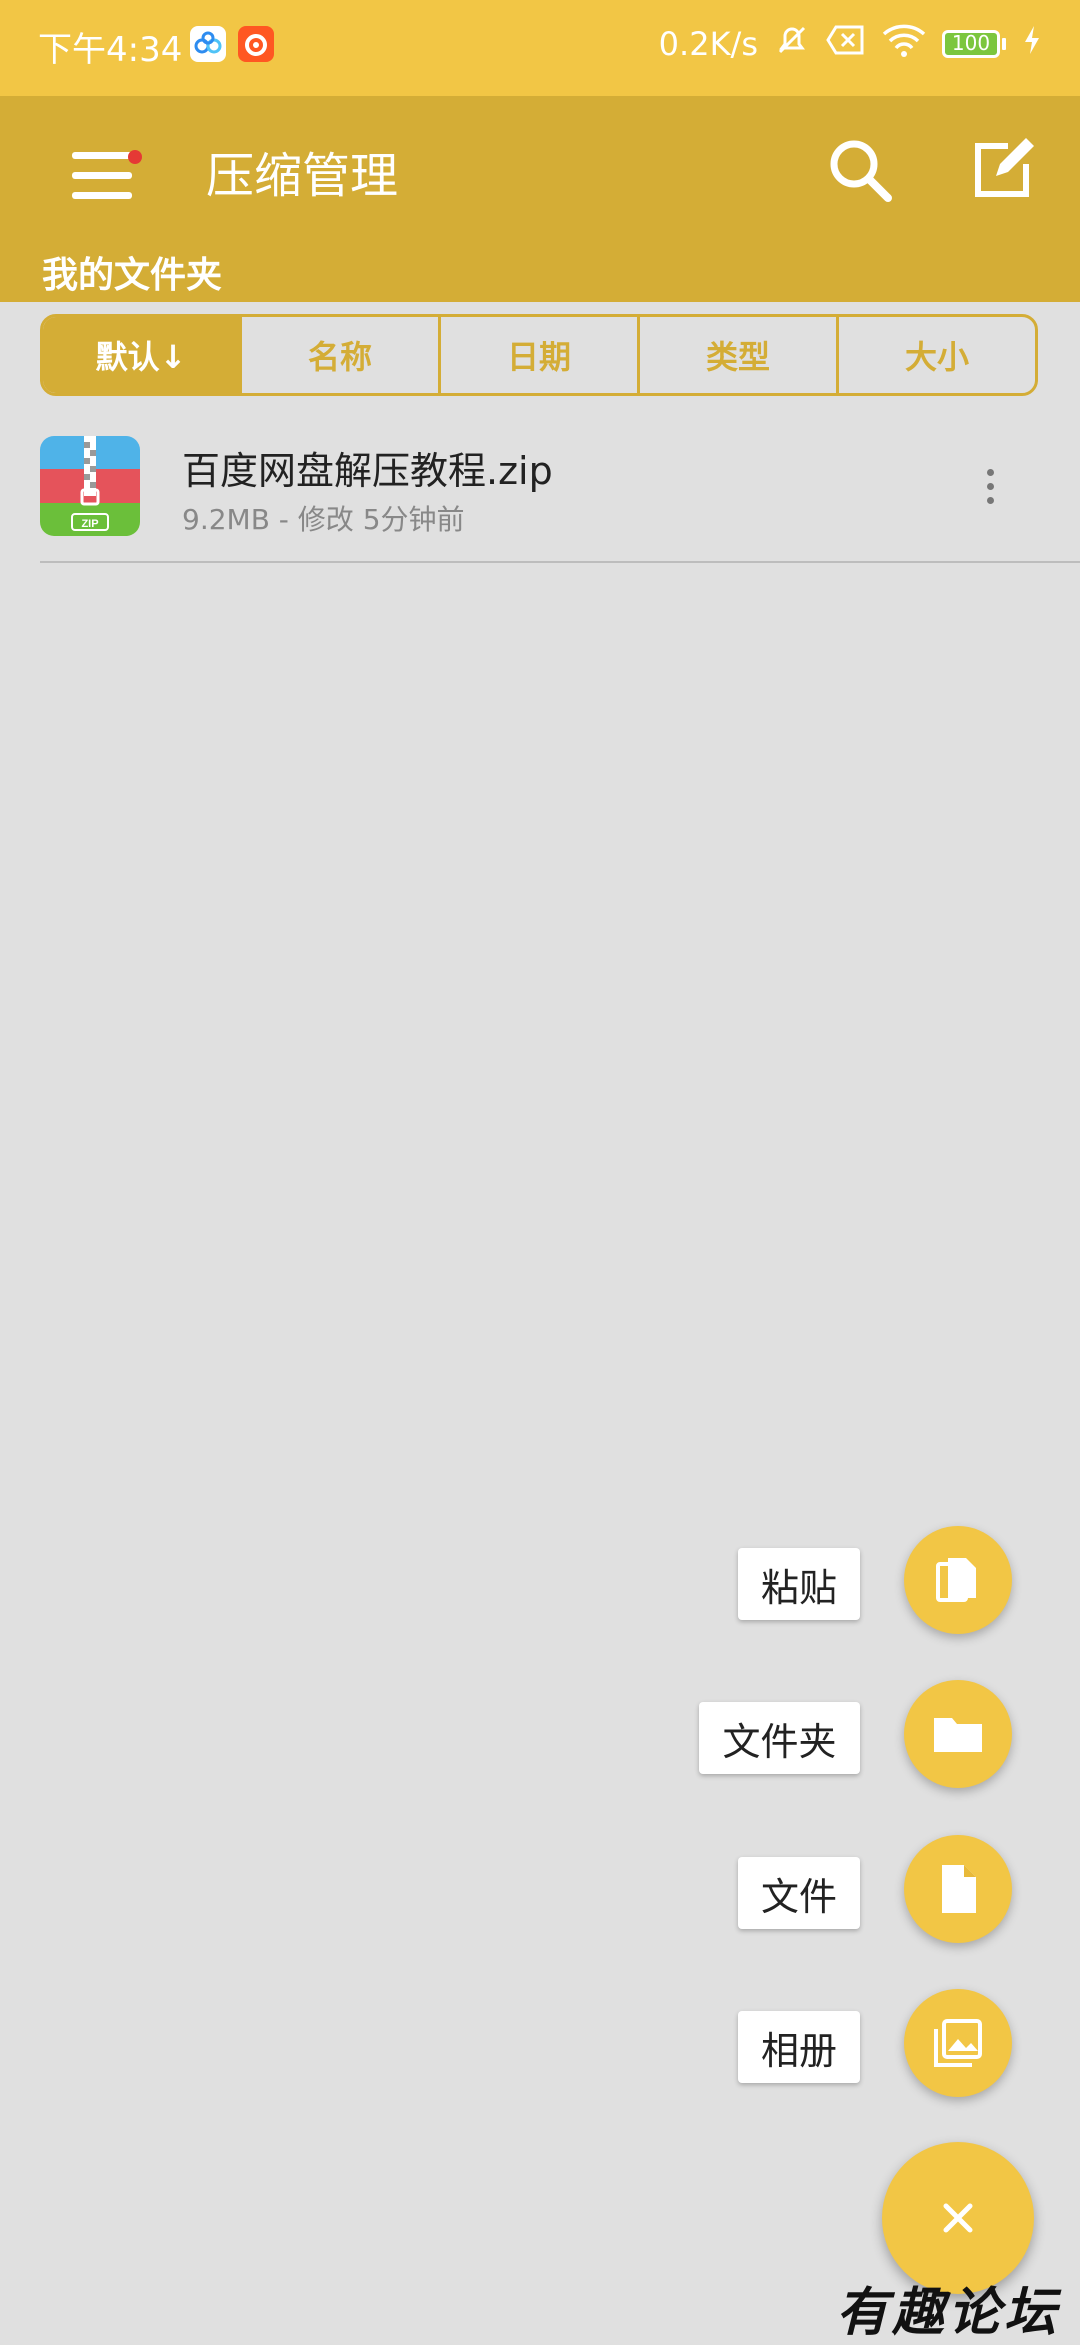 The height and width of the screenshot is (2345, 1080). What do you see at coordinates (141, 355) in the screenshot?
I see `sort-tab-default: 默认↓` at bounding box center [141, 355].